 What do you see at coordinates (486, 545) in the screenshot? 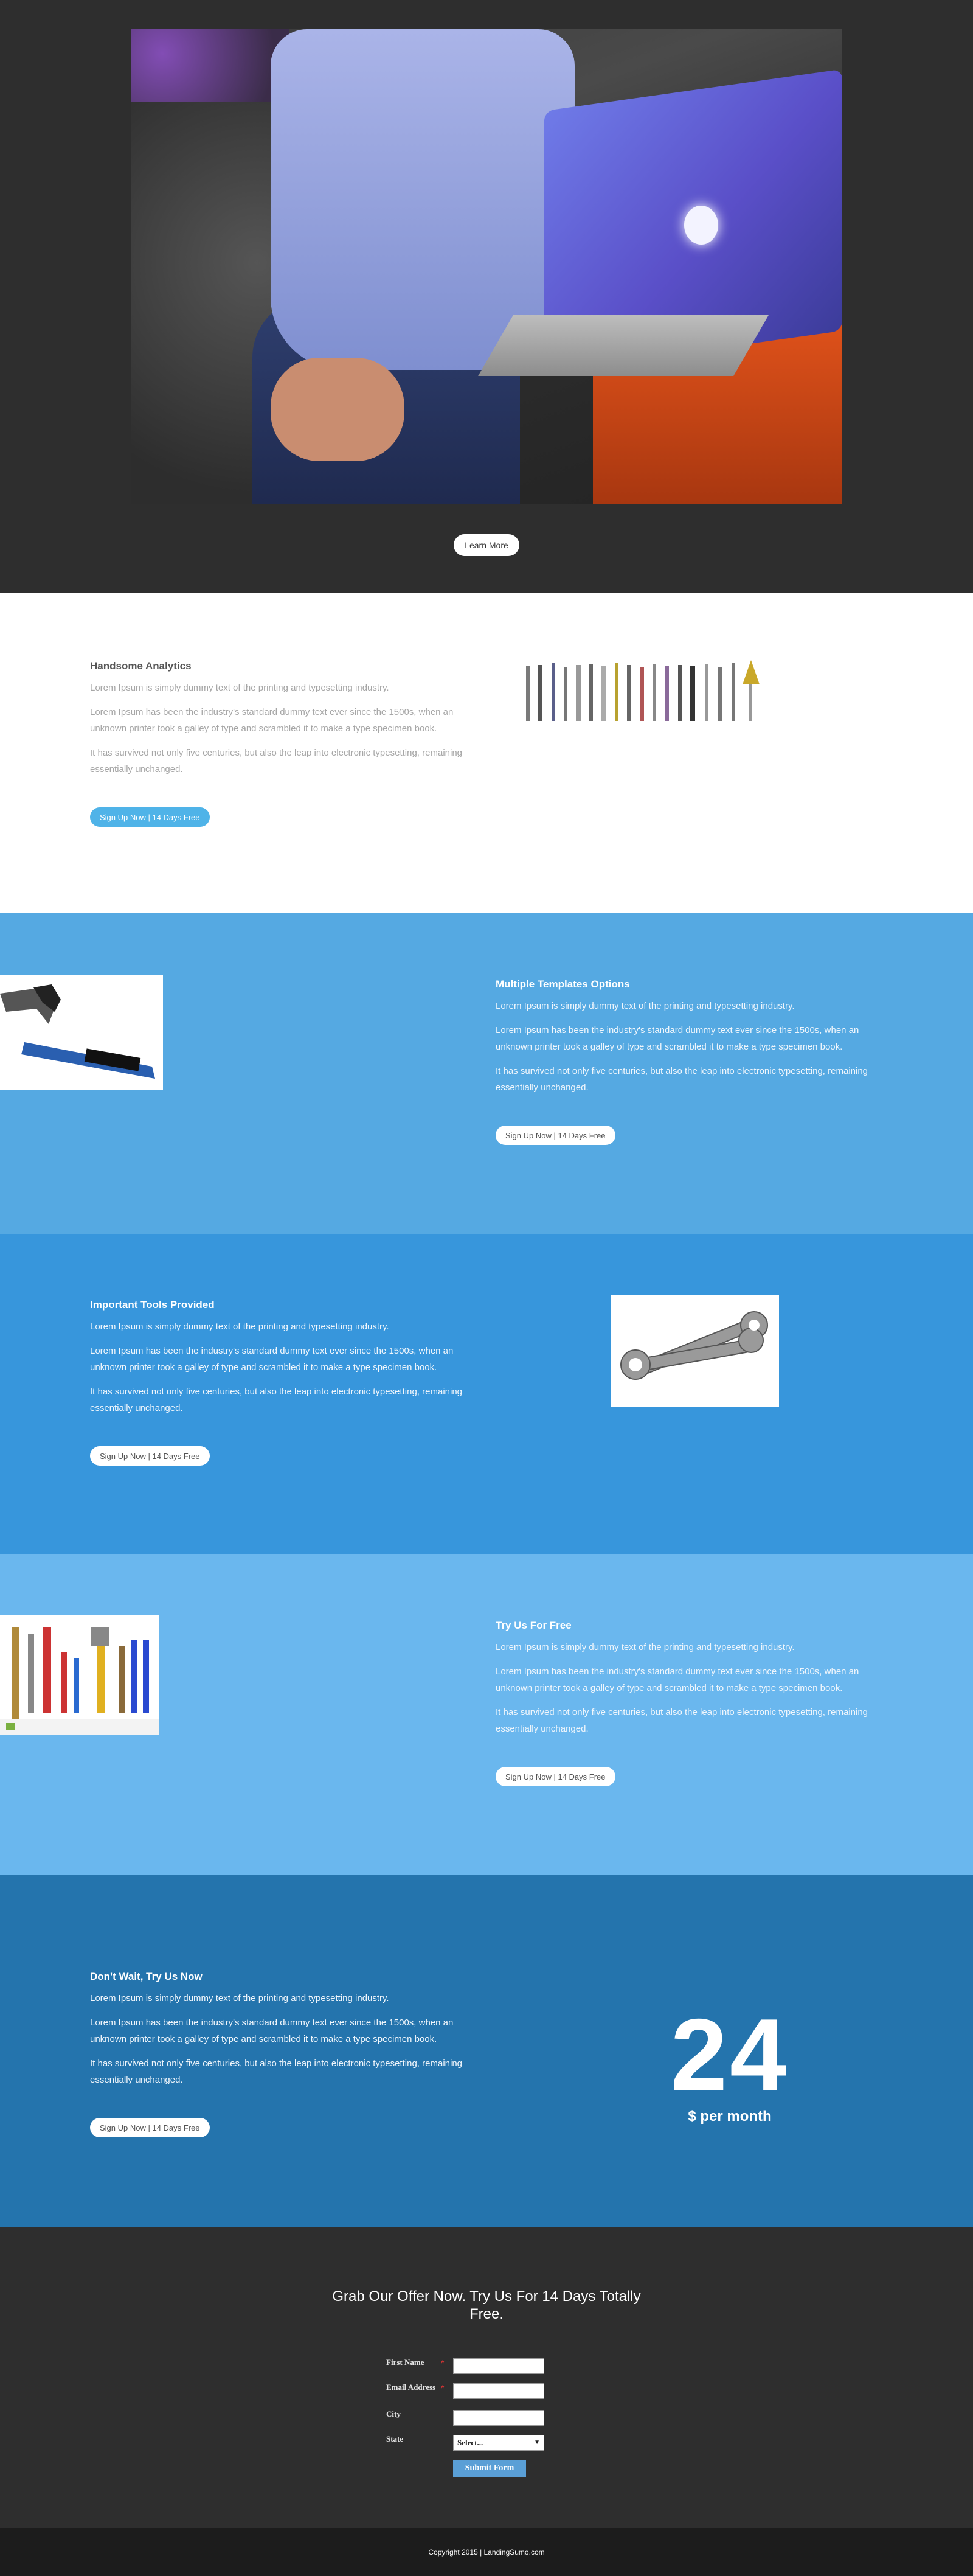
I see `learn-more-button: Learn More` at bounding box center [486, 545].